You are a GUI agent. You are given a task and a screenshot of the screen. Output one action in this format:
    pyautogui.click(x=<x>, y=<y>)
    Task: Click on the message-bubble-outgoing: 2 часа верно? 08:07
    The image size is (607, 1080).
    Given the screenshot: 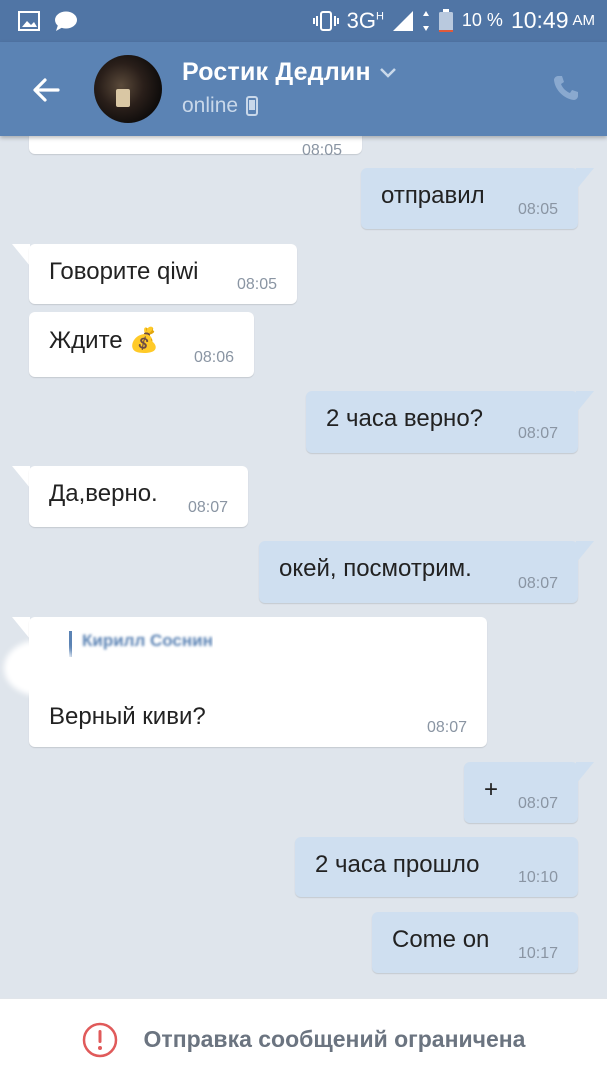 What is the action you would take?
    pyautogui.click(x=442, y=422)
    